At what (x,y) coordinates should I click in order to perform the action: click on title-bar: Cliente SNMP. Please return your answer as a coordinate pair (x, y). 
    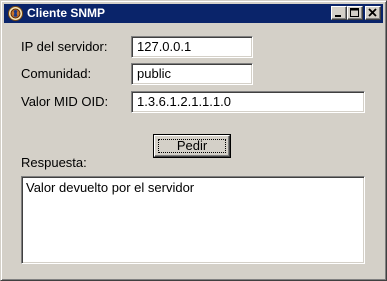
    Looking at the image, I should click on (193, 13).